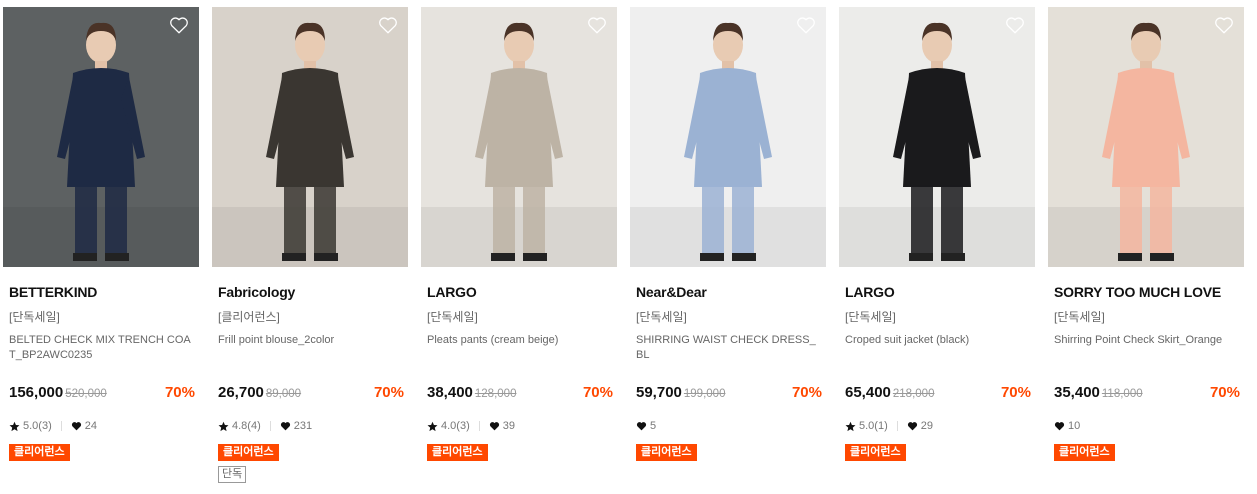 This screenshot has width=1257, height=494. I want to click on sale-price: 26,700, so click(241, 392).